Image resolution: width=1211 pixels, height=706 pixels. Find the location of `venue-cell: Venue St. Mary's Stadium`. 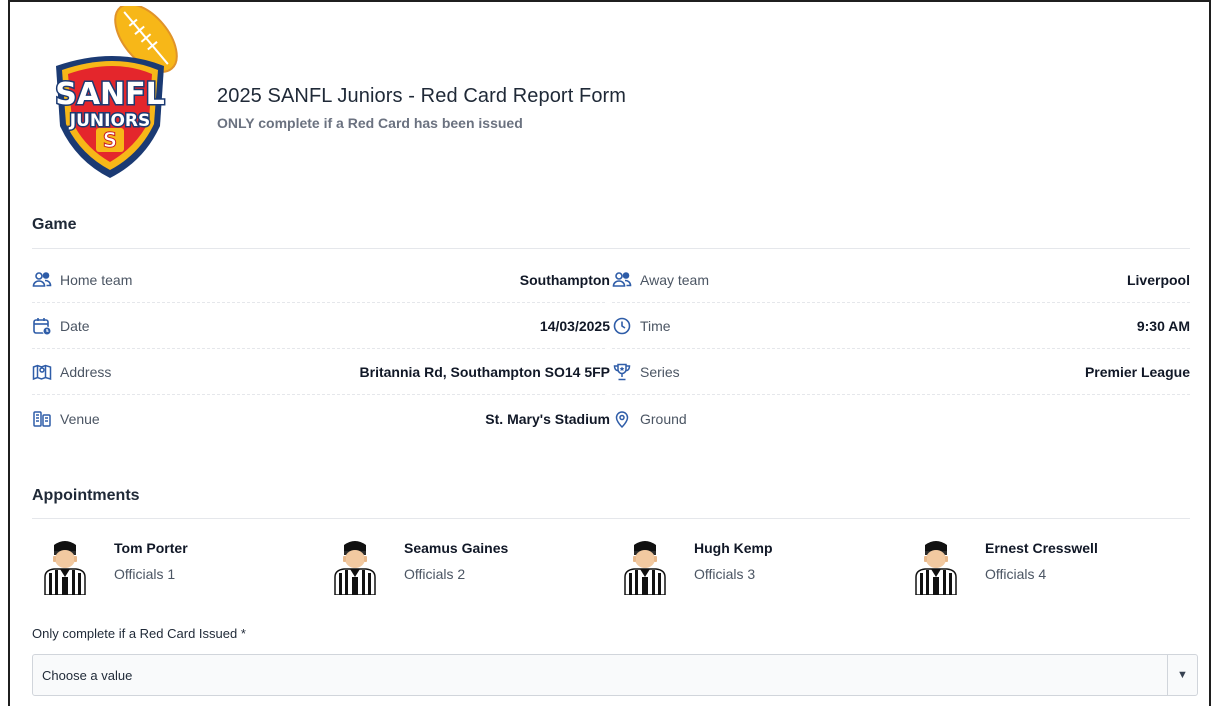

venue-cell: Venue St. Mary's Stadium is located at coordinates (321, 418).